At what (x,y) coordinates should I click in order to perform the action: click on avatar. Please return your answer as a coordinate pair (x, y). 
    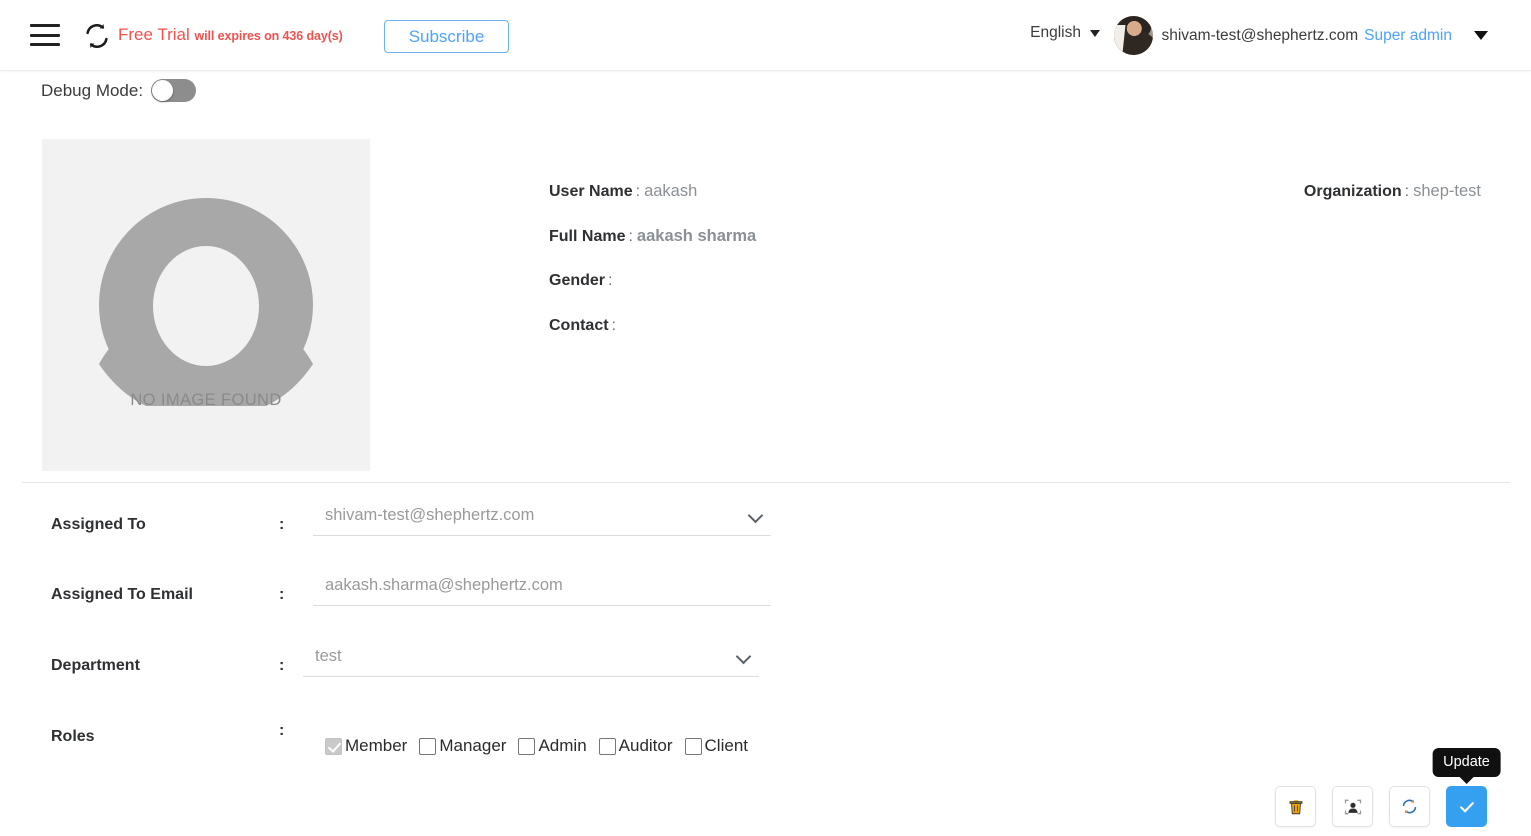
    Looking at the image, I should click on (1134, 35).